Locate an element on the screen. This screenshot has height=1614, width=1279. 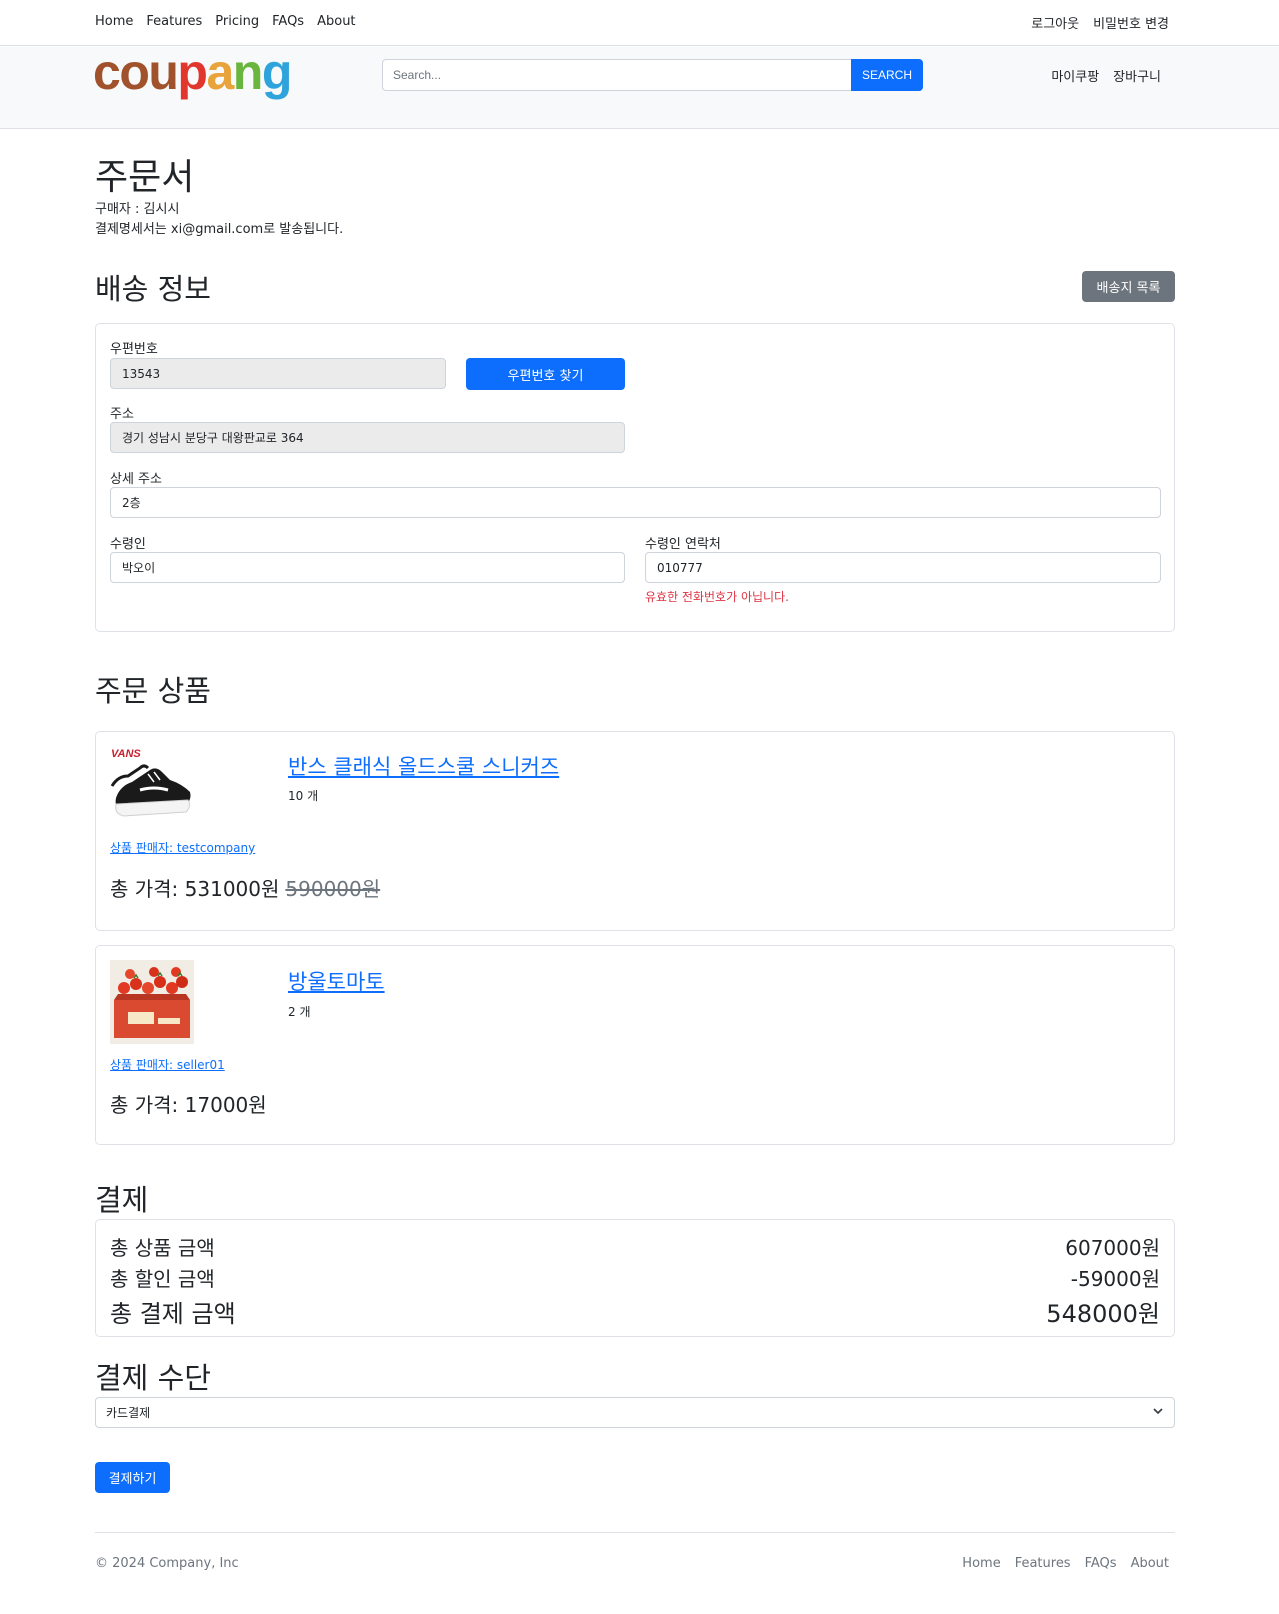
search-button: SEARCH is located at coordinates (887, 75).